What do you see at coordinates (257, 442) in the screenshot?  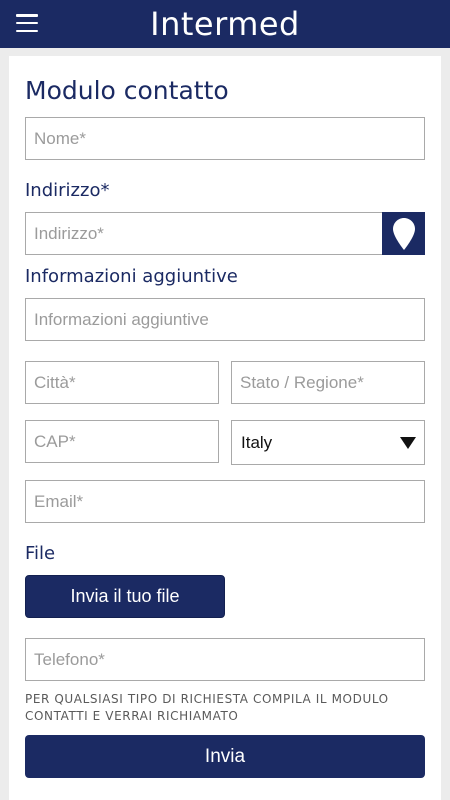 I see `country-value: Italy` at bounding box center [257, 442].